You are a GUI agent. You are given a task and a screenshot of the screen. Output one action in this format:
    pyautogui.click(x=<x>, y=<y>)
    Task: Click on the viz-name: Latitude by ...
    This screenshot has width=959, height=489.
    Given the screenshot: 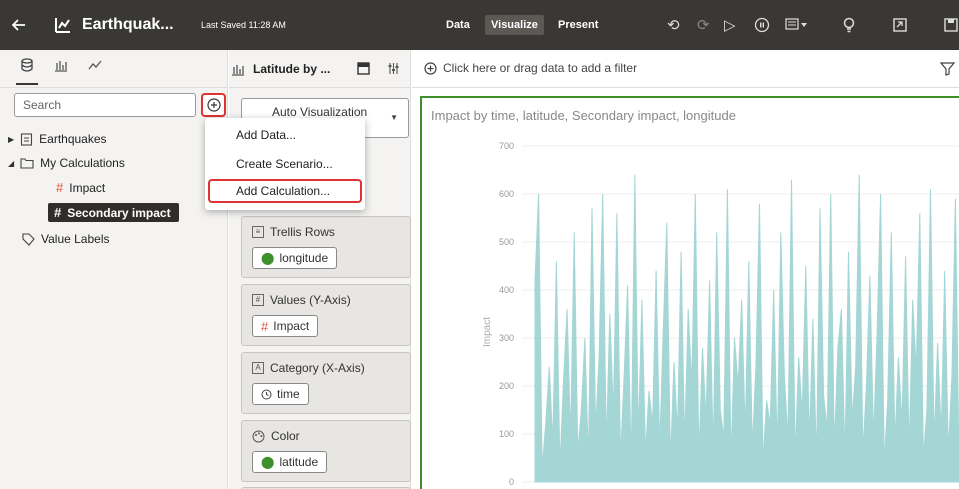 What is the action you would take?
    pyautogui.click(x=291, y=69)
    